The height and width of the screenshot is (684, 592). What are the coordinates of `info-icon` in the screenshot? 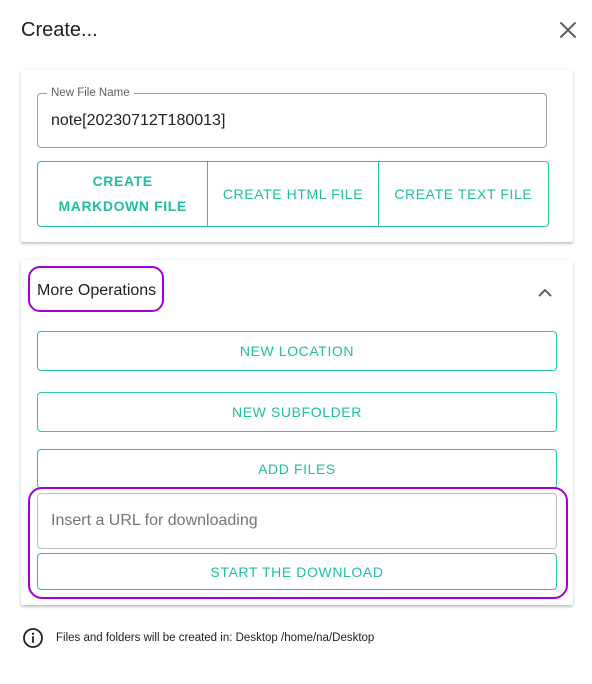 It's located at (33, 638).